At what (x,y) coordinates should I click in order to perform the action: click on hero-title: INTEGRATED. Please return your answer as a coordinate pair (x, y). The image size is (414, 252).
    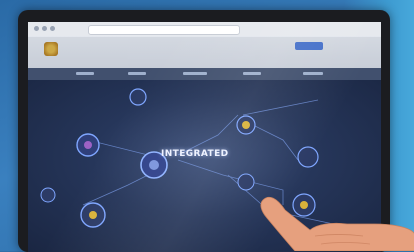
    Looking at the image, I should click on (195, 154).